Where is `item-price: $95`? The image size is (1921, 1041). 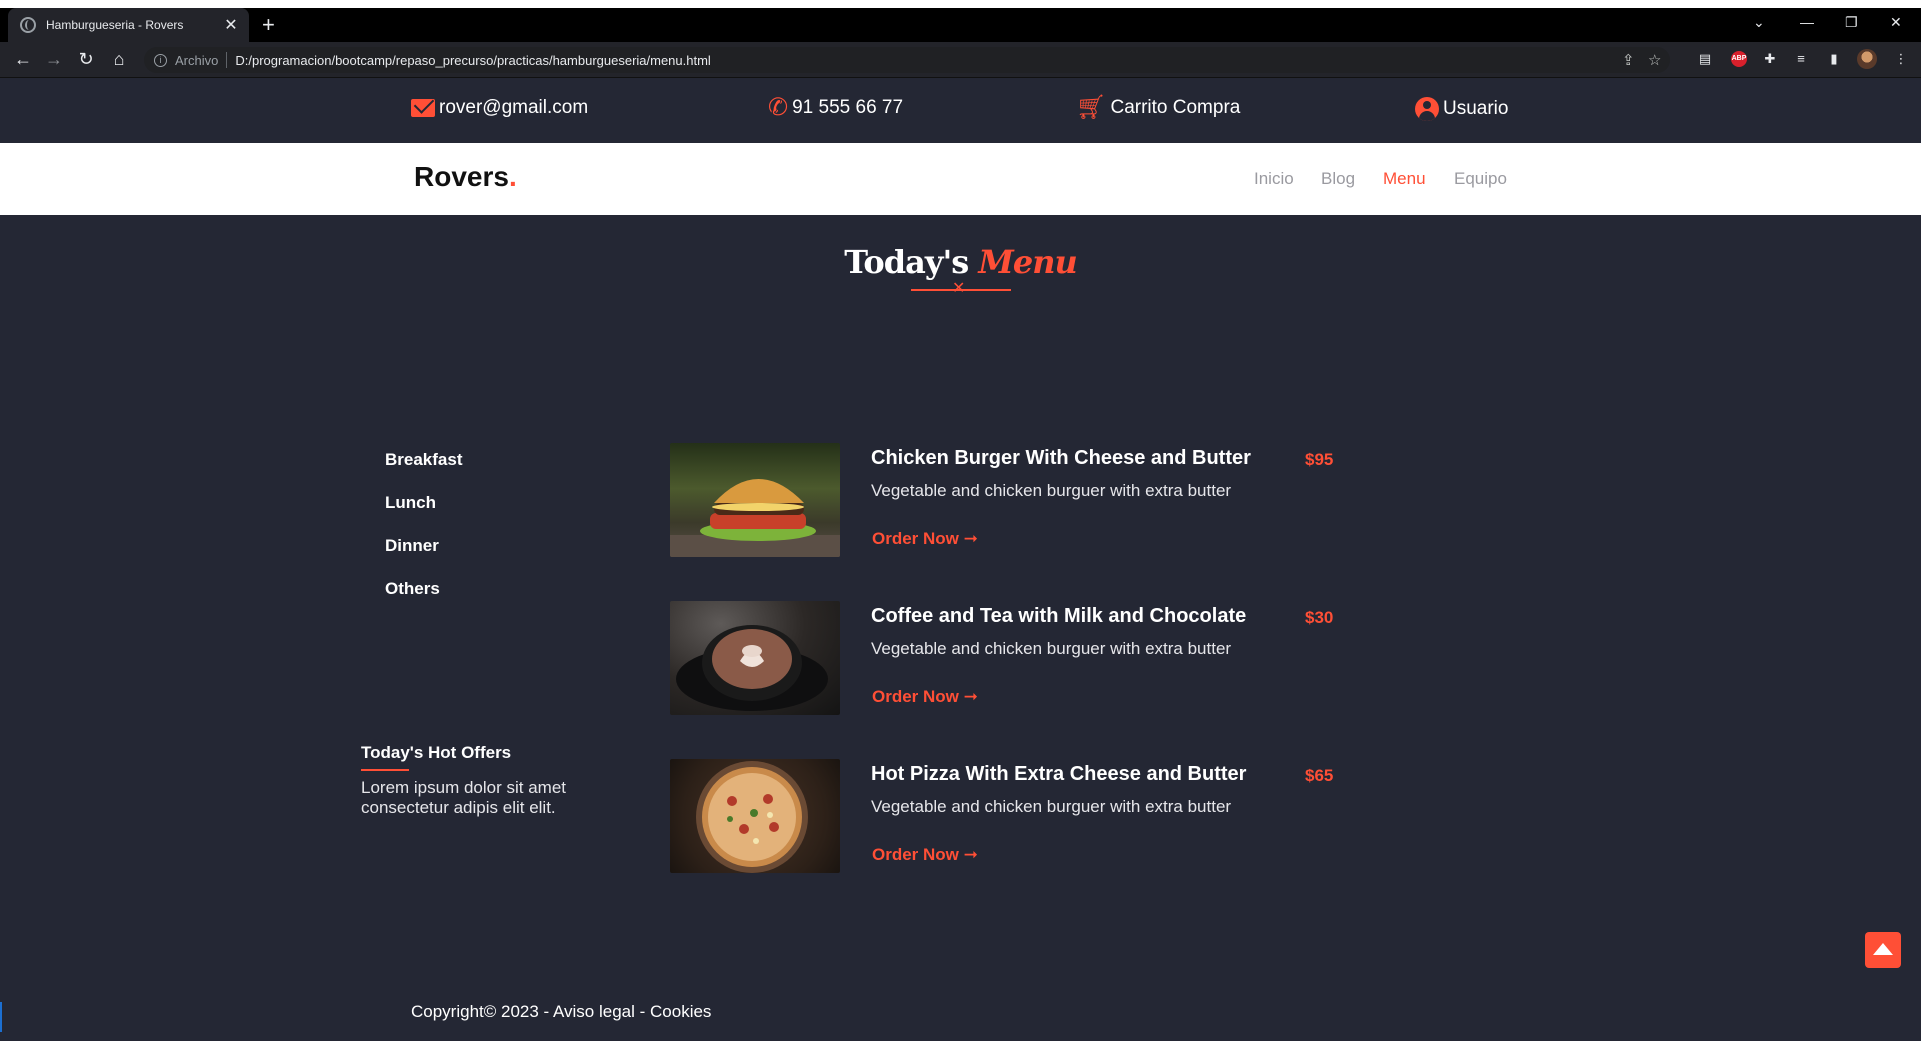 item-price: $95 is located at coordinates (1319, 459).